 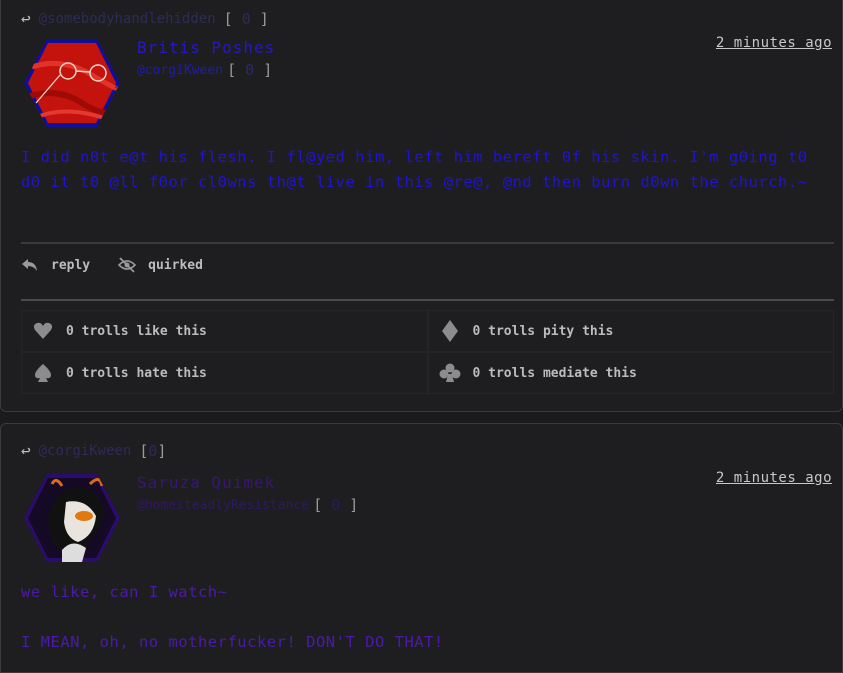 What do you see at coordinates (449, 331) in the screenshot?
I see `diamond-icon` at bounding box center [449, 331].